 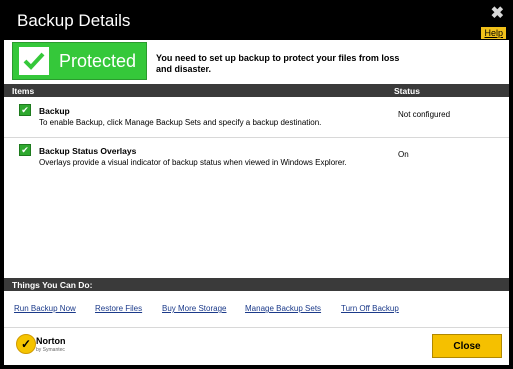 What do you see at coordinates (467, 346) in the screenshot?
I see `close-button: Close` at bounding box center [467, 346].